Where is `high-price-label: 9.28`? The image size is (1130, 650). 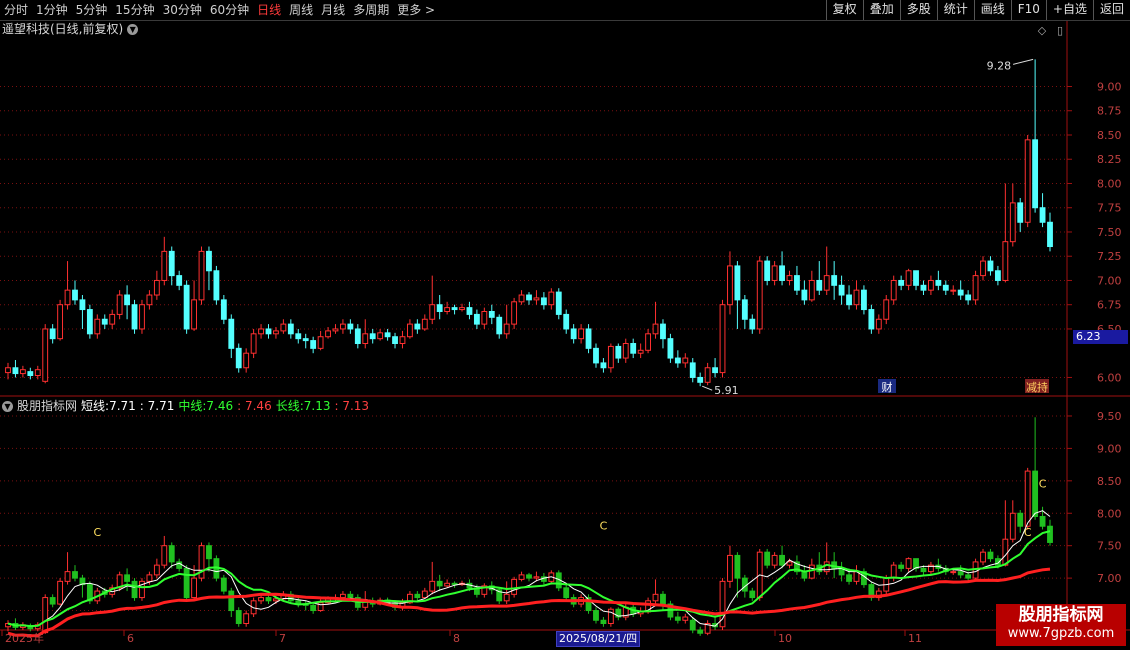
high-price-label: 9.28 is located at coordinates (999, 65).